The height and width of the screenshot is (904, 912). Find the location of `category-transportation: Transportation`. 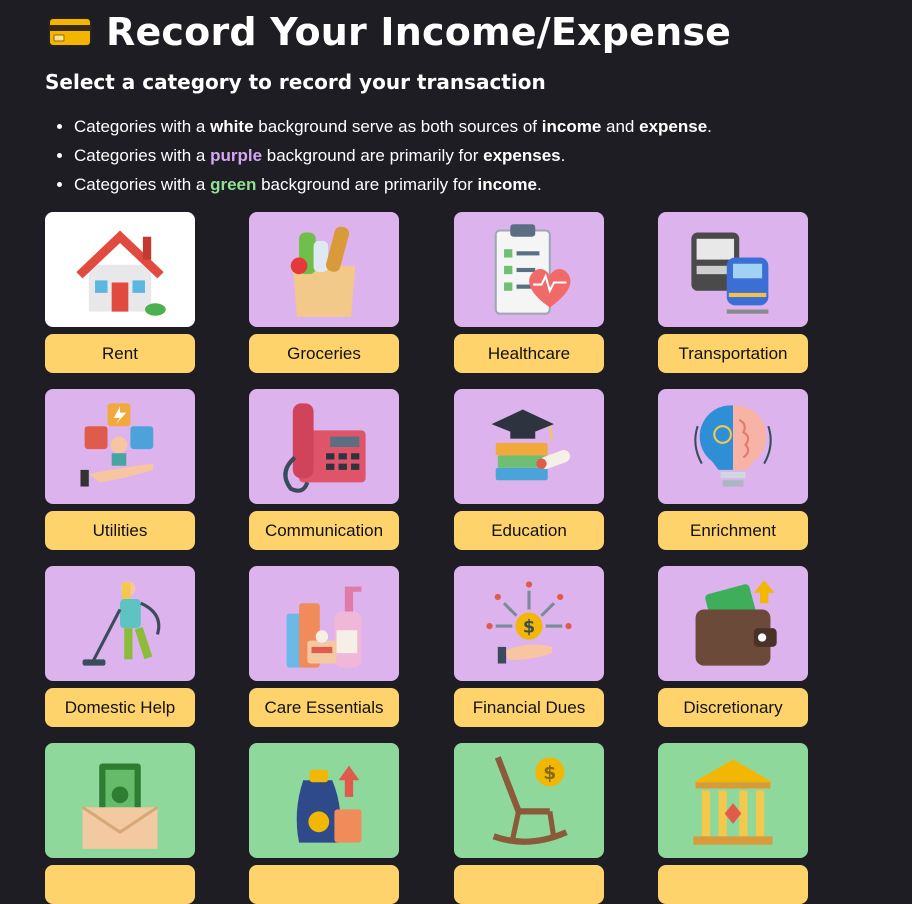

category-transportation: Transportation is located at coordinates (733, 292).